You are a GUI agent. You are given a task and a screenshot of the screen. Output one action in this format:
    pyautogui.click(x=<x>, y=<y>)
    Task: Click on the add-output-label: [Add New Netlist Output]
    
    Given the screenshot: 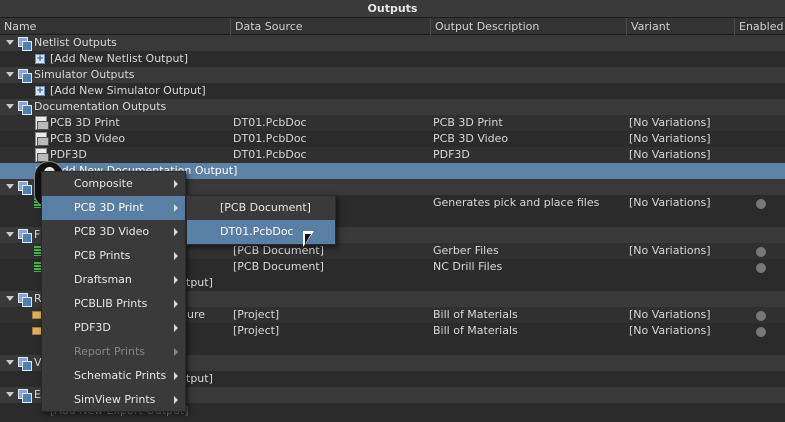 What is the action you would take?
    pyautogui.click(x=119, y=58)
    